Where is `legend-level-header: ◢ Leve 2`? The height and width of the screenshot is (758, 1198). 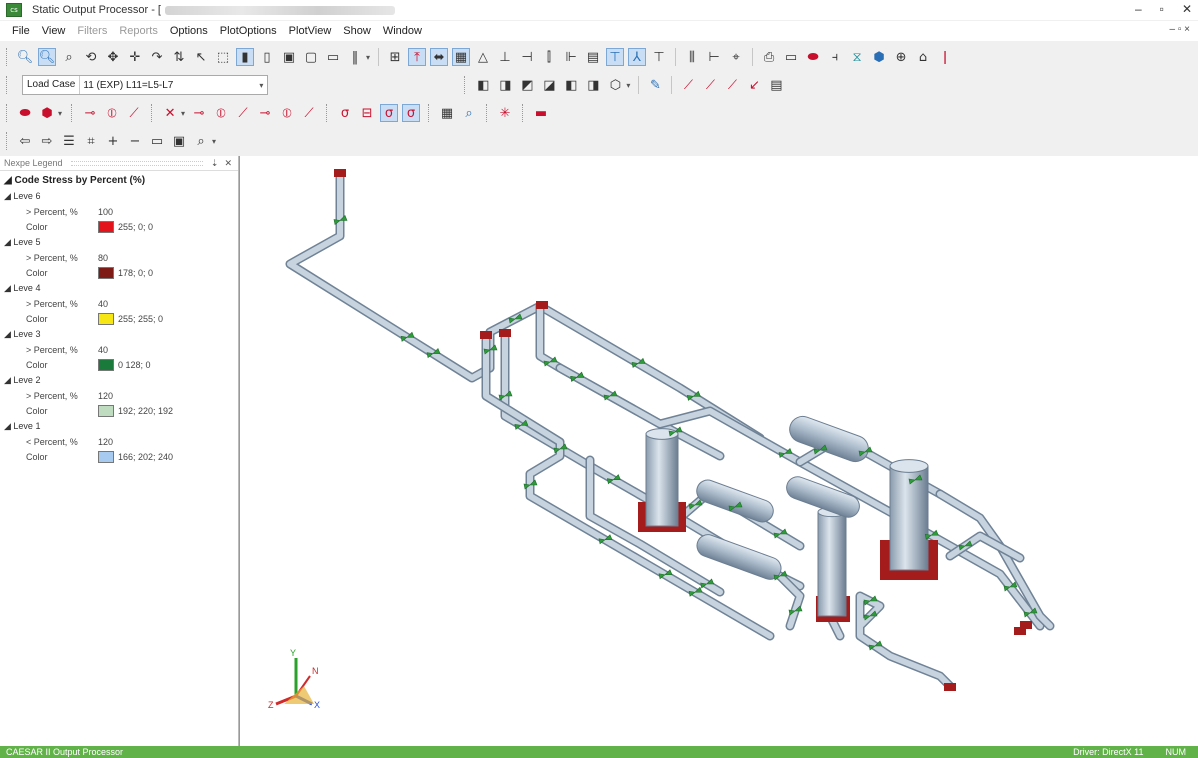 legend-level-header: ◢ Leve 2 is located at coordinates (119, 380).